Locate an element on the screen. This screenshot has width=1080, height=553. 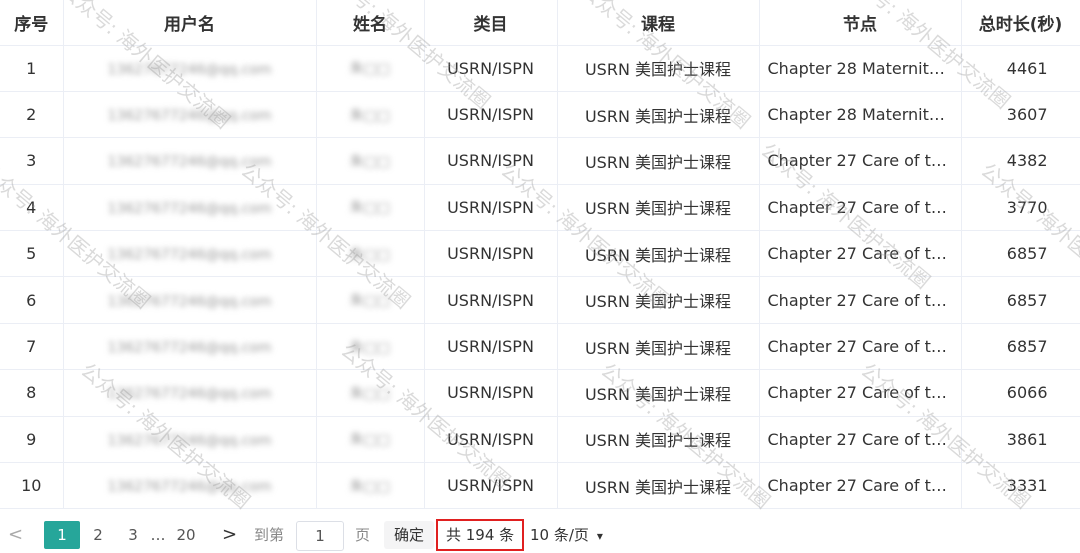
header-username: 用户名 is located at coordinates (190, 23).